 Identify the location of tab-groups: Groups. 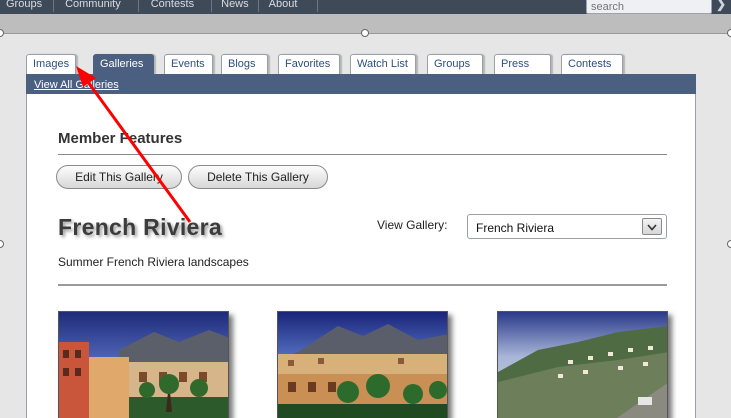
(455, 64).